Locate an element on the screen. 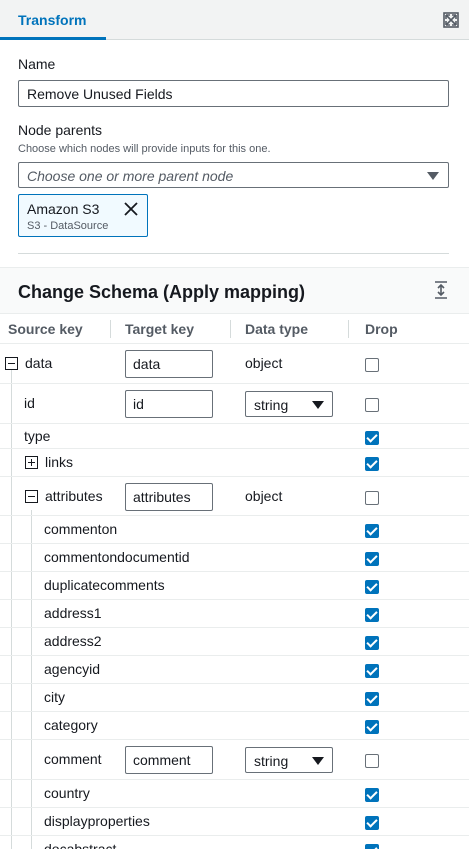  table-row: commenton is located at coordinates (234, 530).